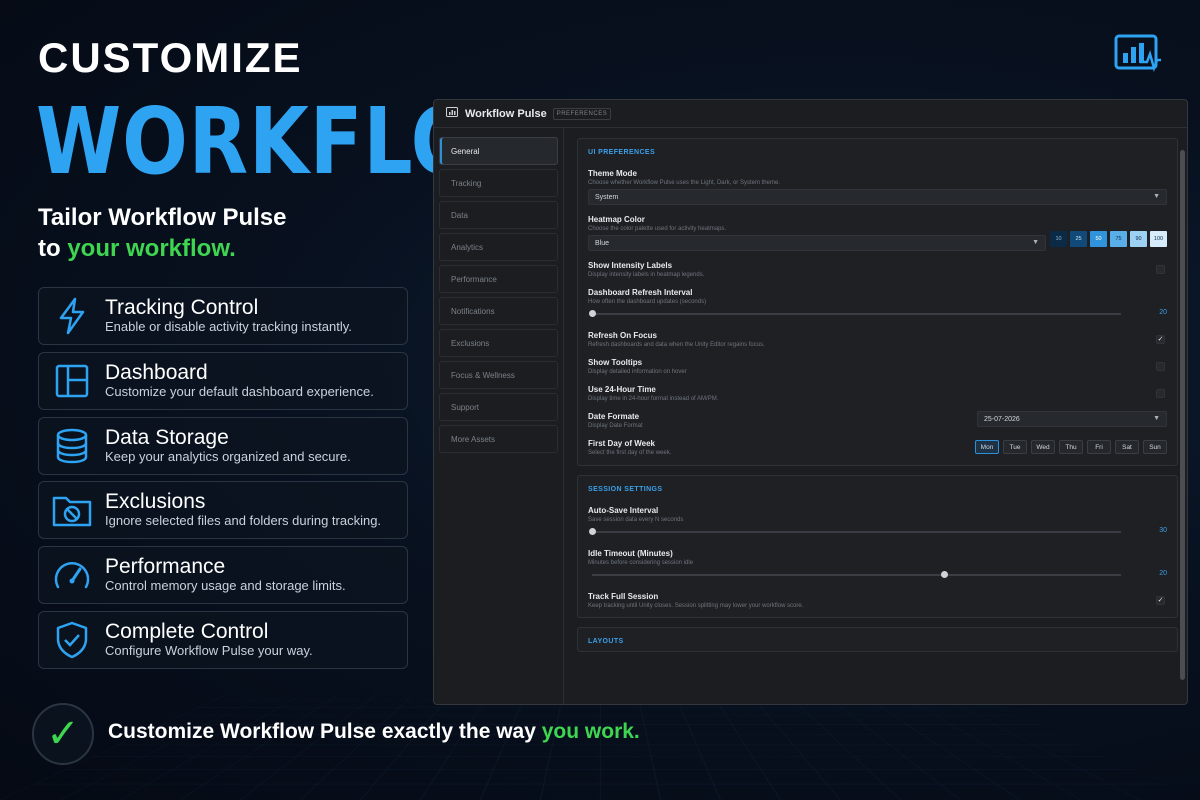  I want to click on layouts-section: LAYOUTS, so click(877, 639).